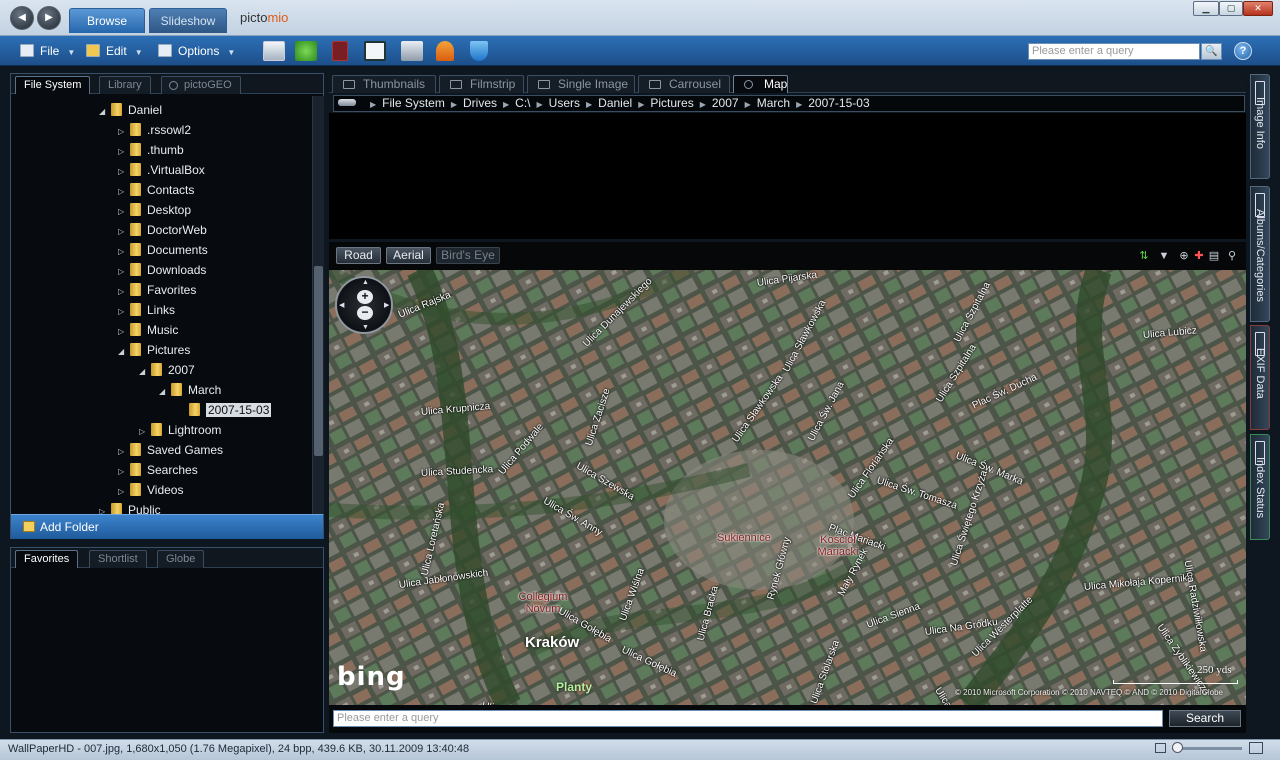  Describe the element at coordinates (1144, 256) in the screenshot. I see `map-sync-button: ⇅` at that location.